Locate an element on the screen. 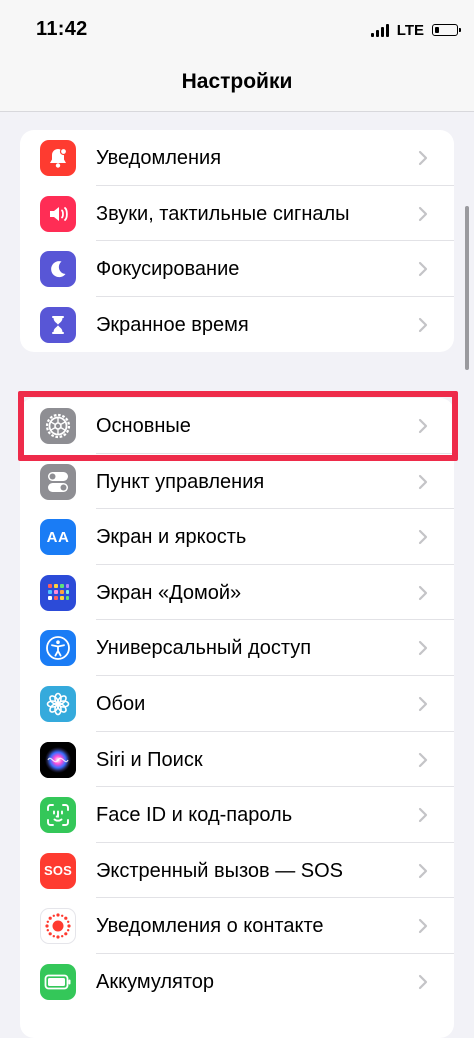 The height and width of the screenshot is (1038, 474). settings-row-face-id: Face ID и код-пароль is located at coordinates (237, 815).